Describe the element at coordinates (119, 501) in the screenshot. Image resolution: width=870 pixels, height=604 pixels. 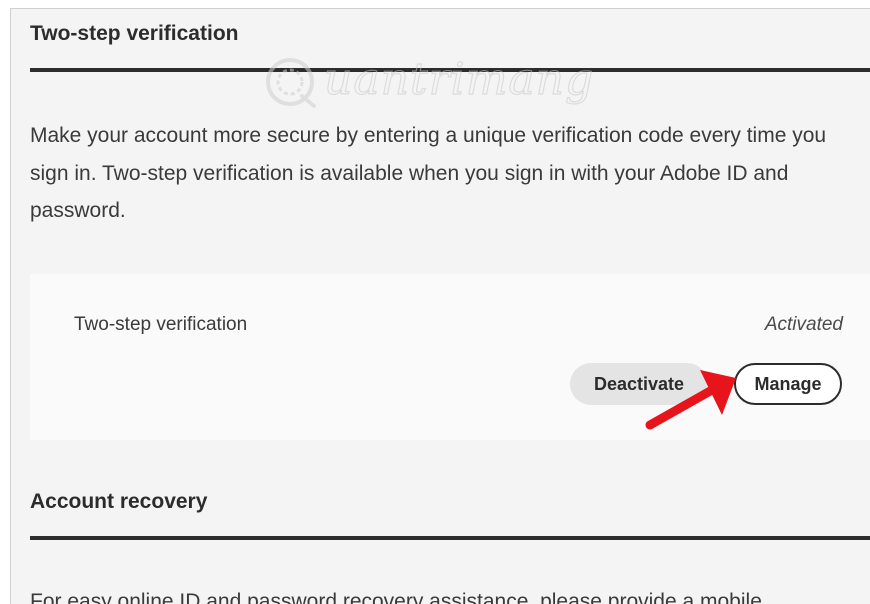
I see `account-recovery-title: Account recovery` at that location.